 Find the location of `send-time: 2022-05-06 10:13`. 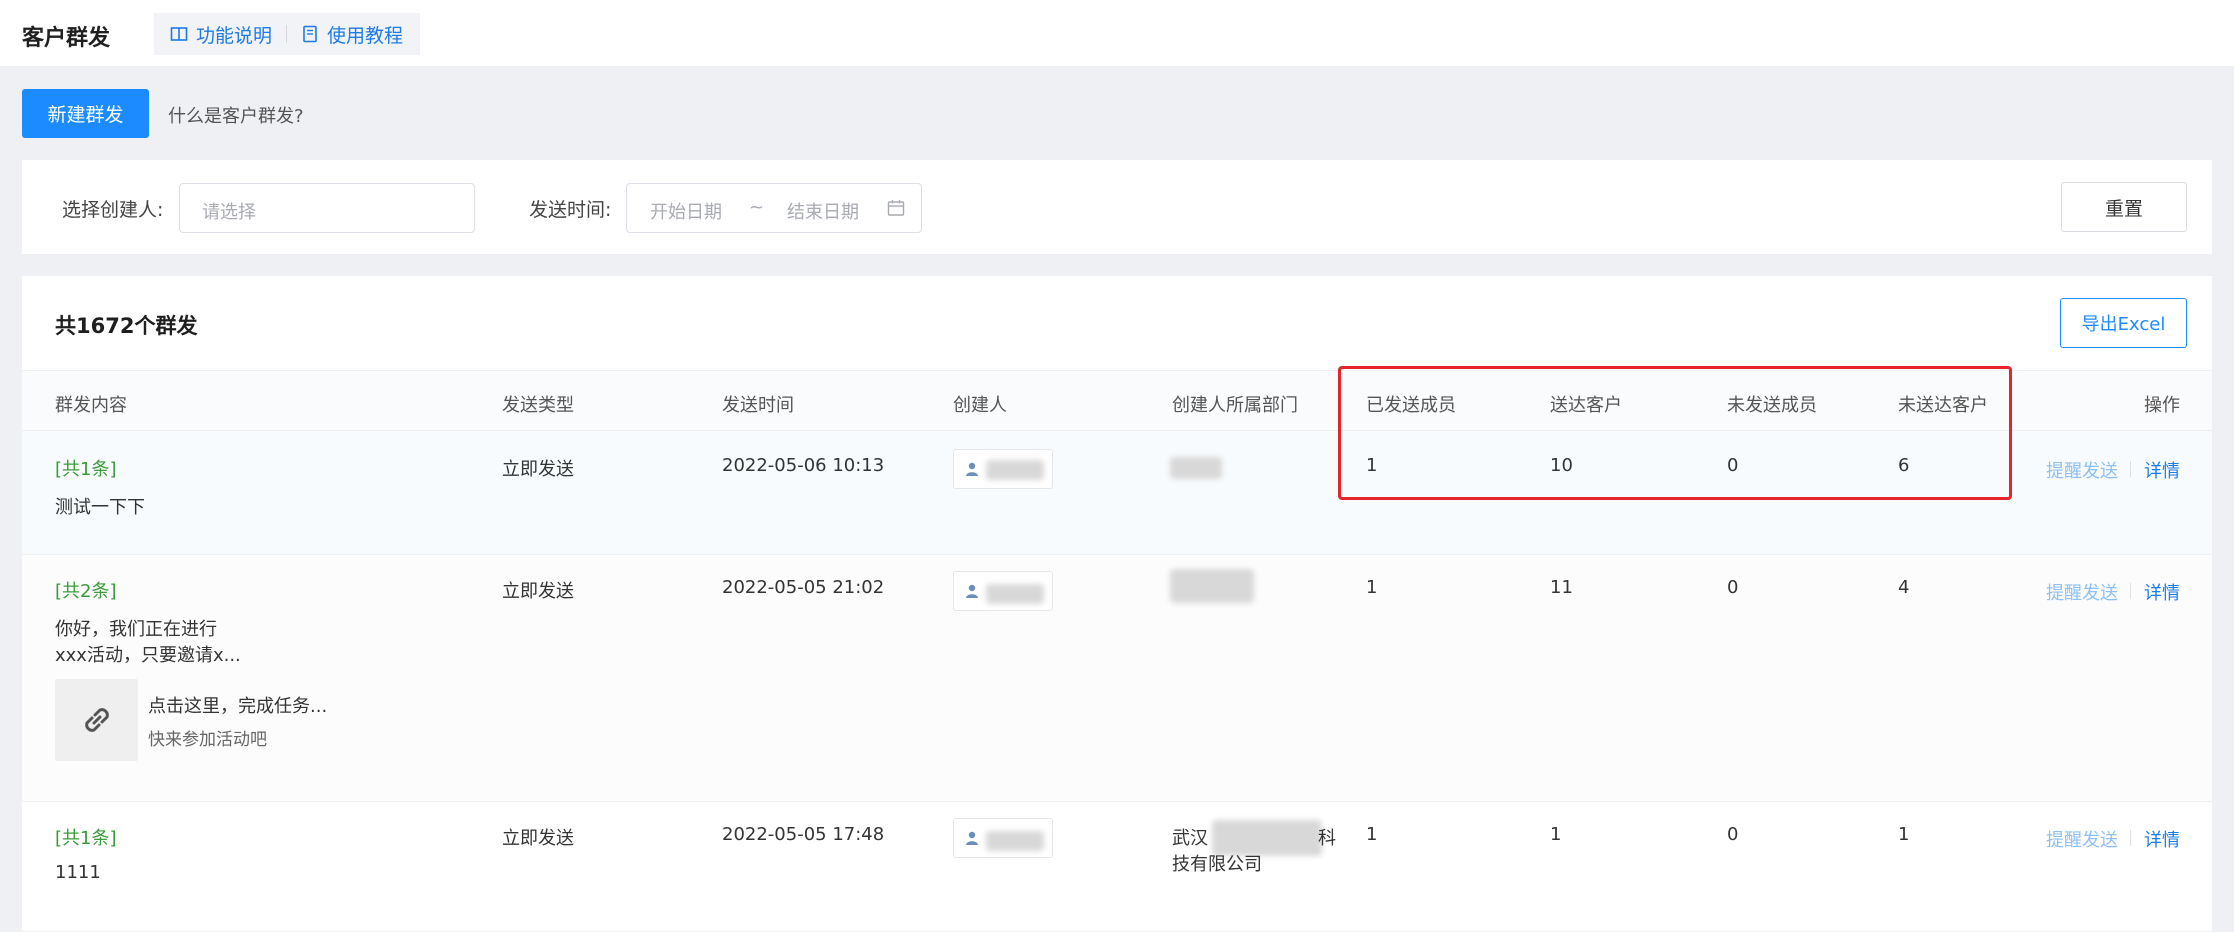

send-time: 2022-05-06 10:13 is located at coordinates (803, 465).